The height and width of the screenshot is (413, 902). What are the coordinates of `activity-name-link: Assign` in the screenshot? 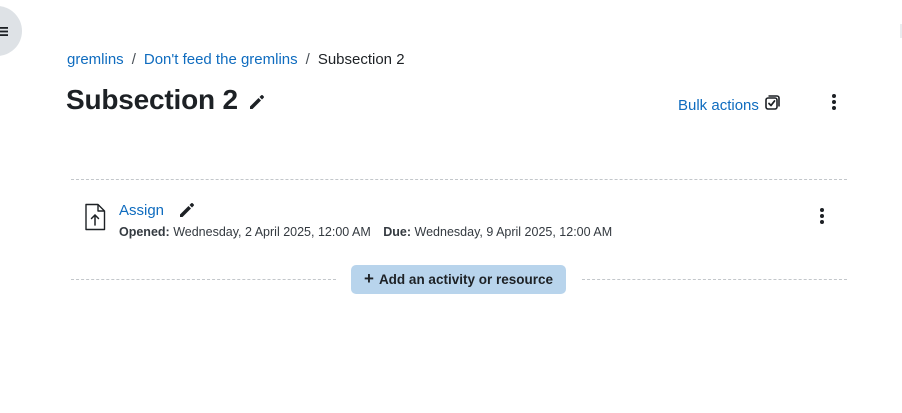 It's located at (141, 210).